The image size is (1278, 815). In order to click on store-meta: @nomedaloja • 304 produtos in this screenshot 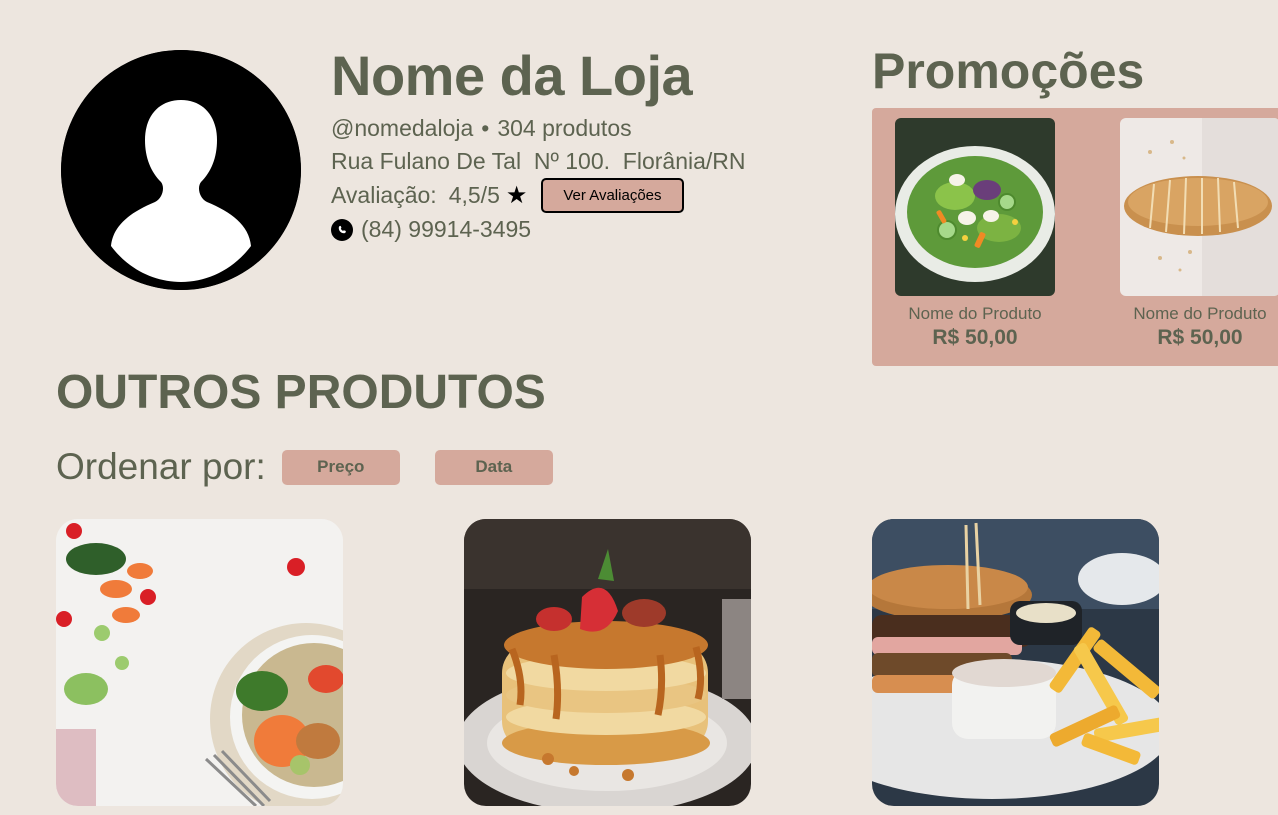, I will do `click(538, 128)`.